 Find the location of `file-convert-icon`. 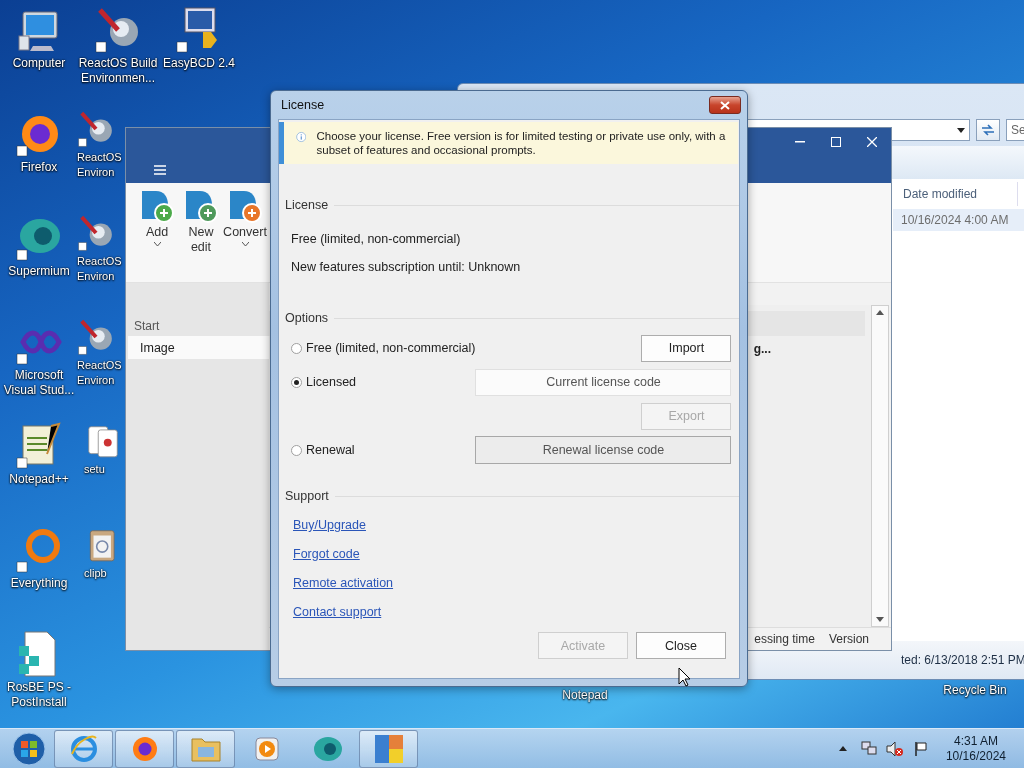

file-convert-icon is located at coordinates (245, 206).